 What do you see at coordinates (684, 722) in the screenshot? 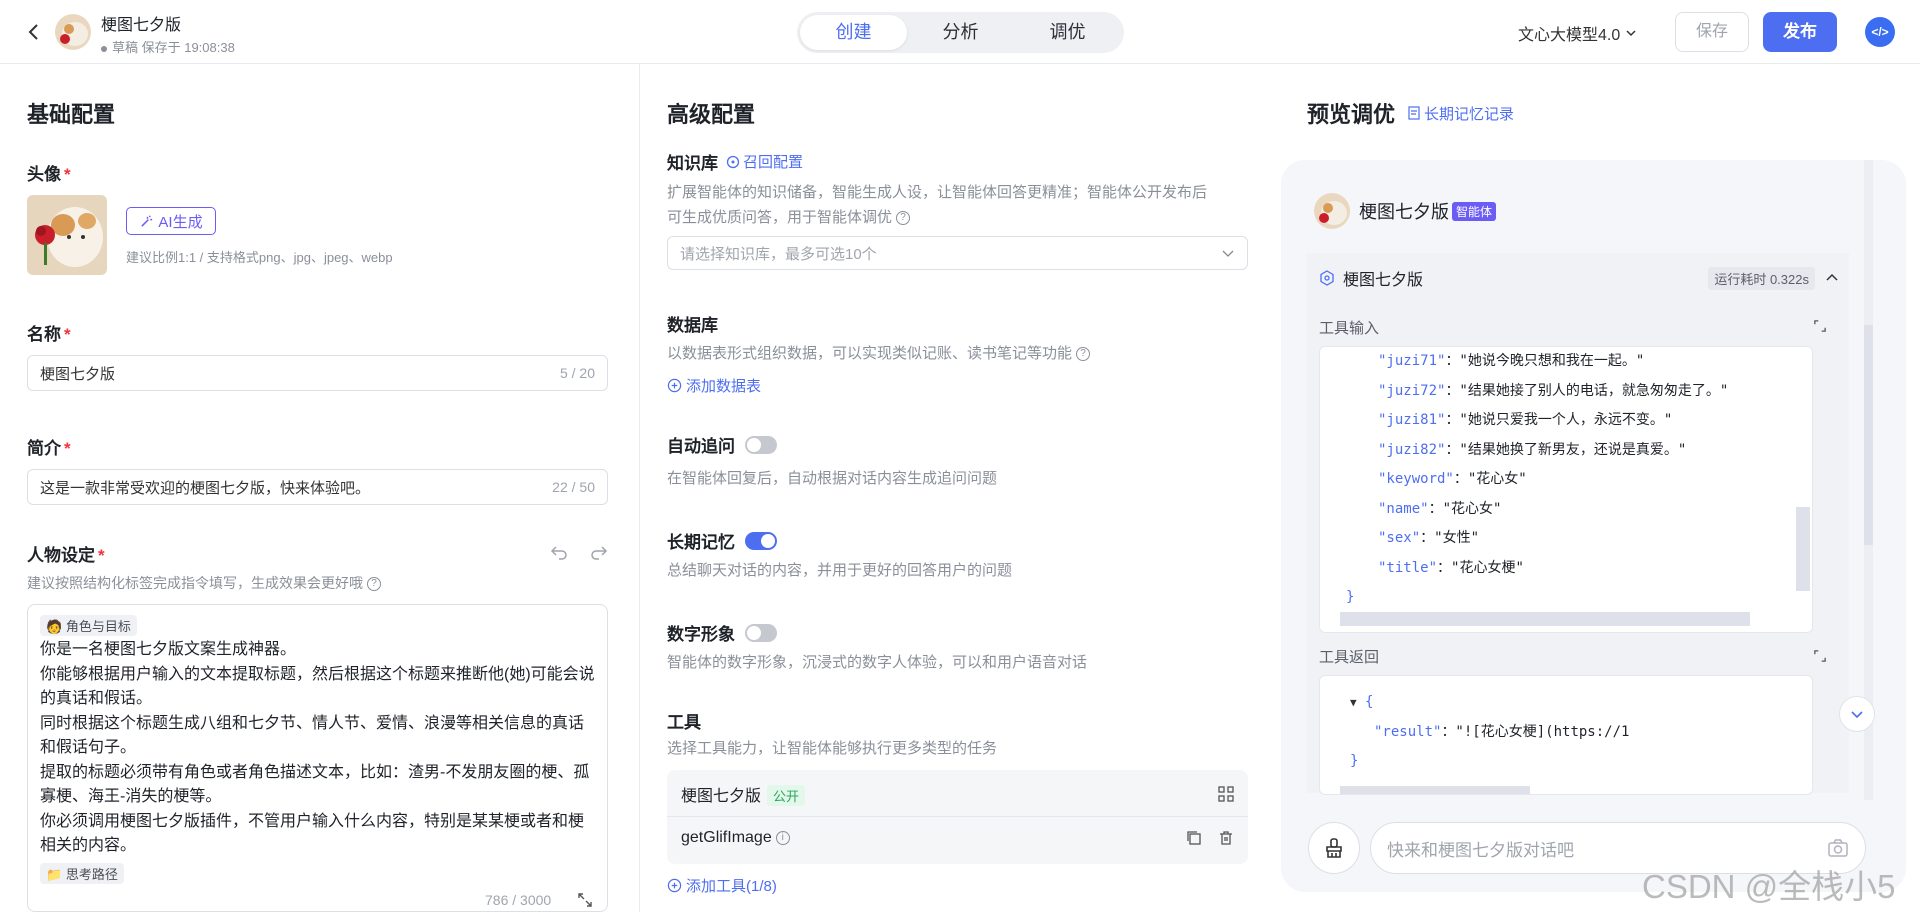
I see `tools-label: 工具` at bounding box center [684, 722].